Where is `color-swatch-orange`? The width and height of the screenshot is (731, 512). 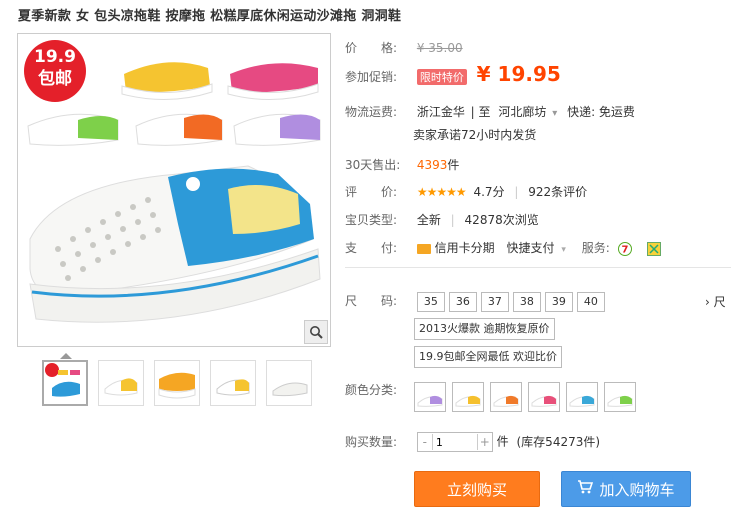
color-swatch-orange is located at coordinates (506, 397).